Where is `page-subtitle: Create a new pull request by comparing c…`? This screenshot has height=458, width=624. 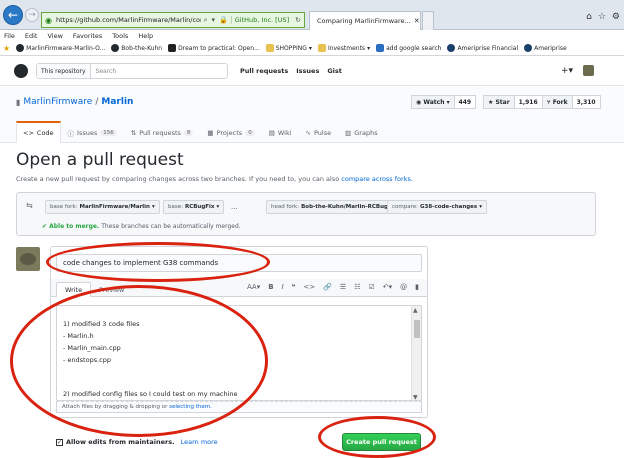 page-subtitle: Create a new pull request by comparing c… is located at coordinates (214, 179).